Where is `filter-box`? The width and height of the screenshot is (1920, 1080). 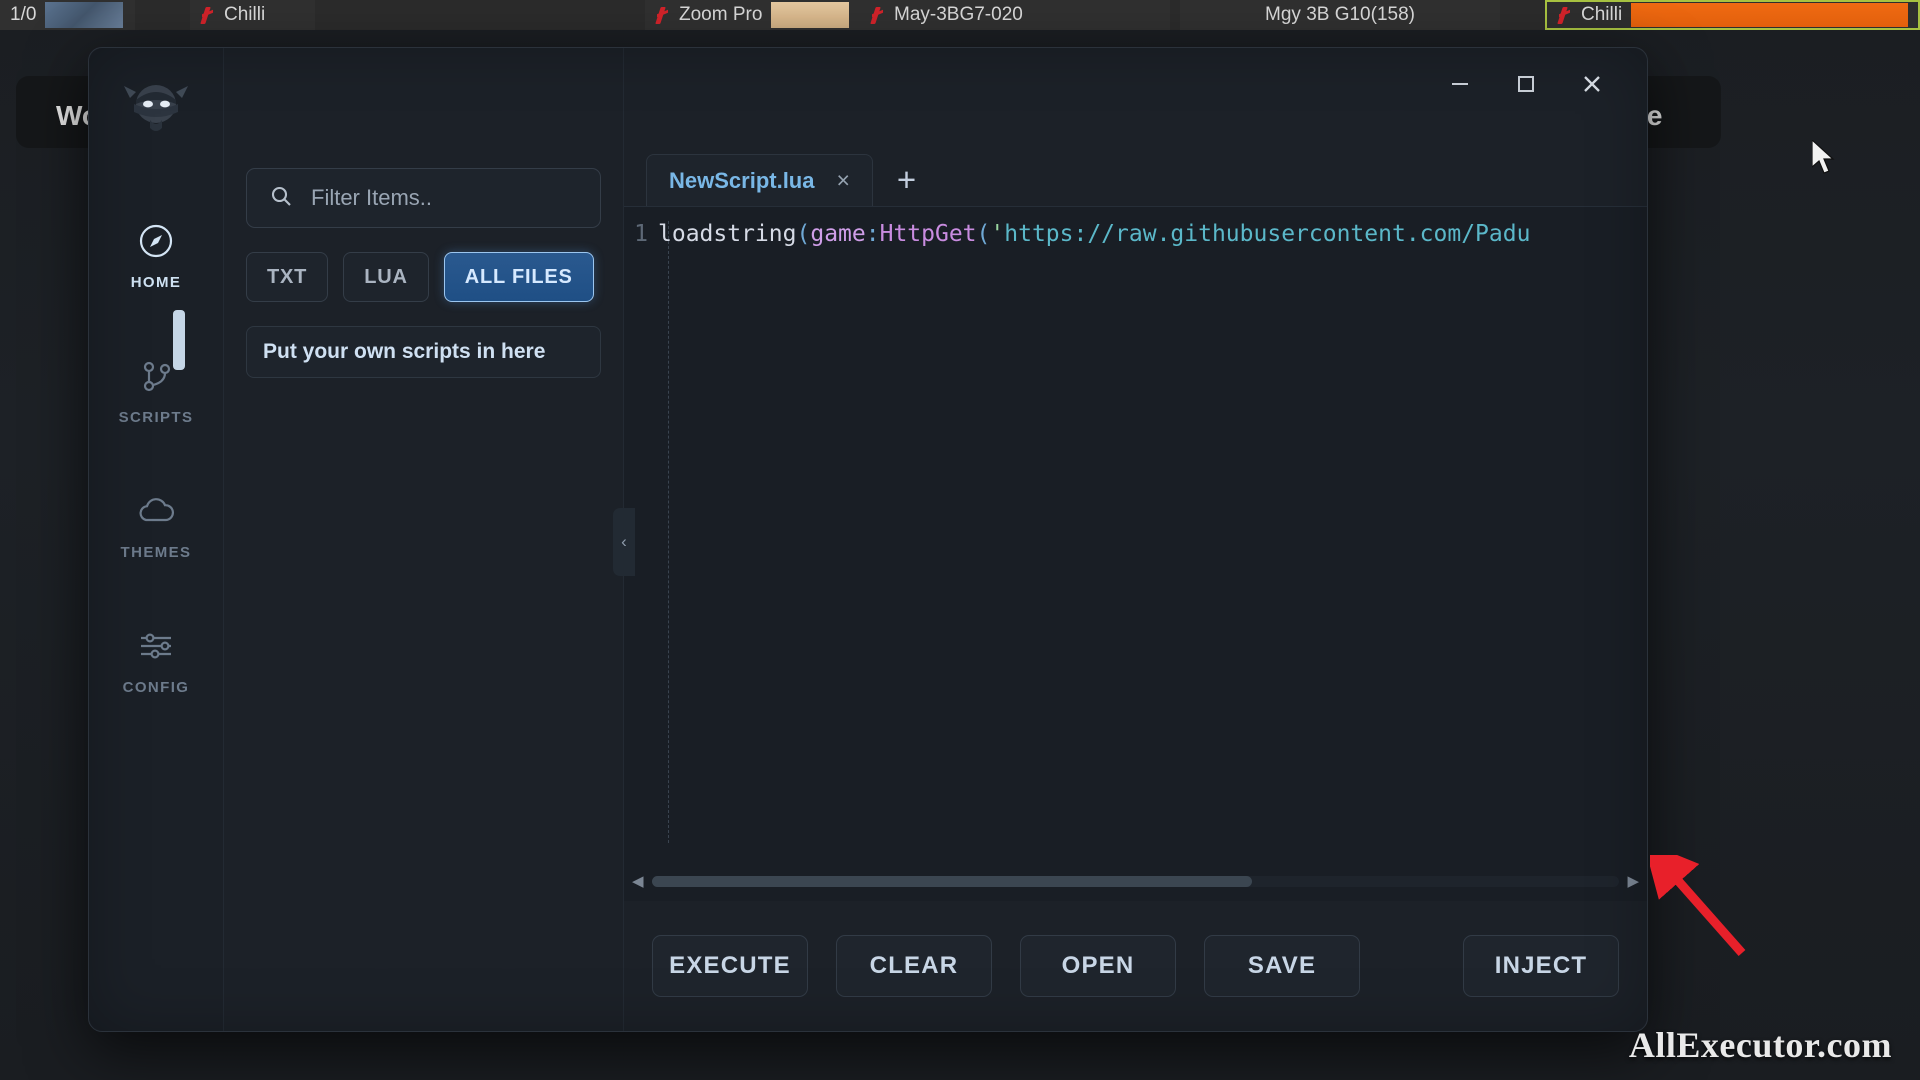
filter-box is located at coordinates (423, 198).